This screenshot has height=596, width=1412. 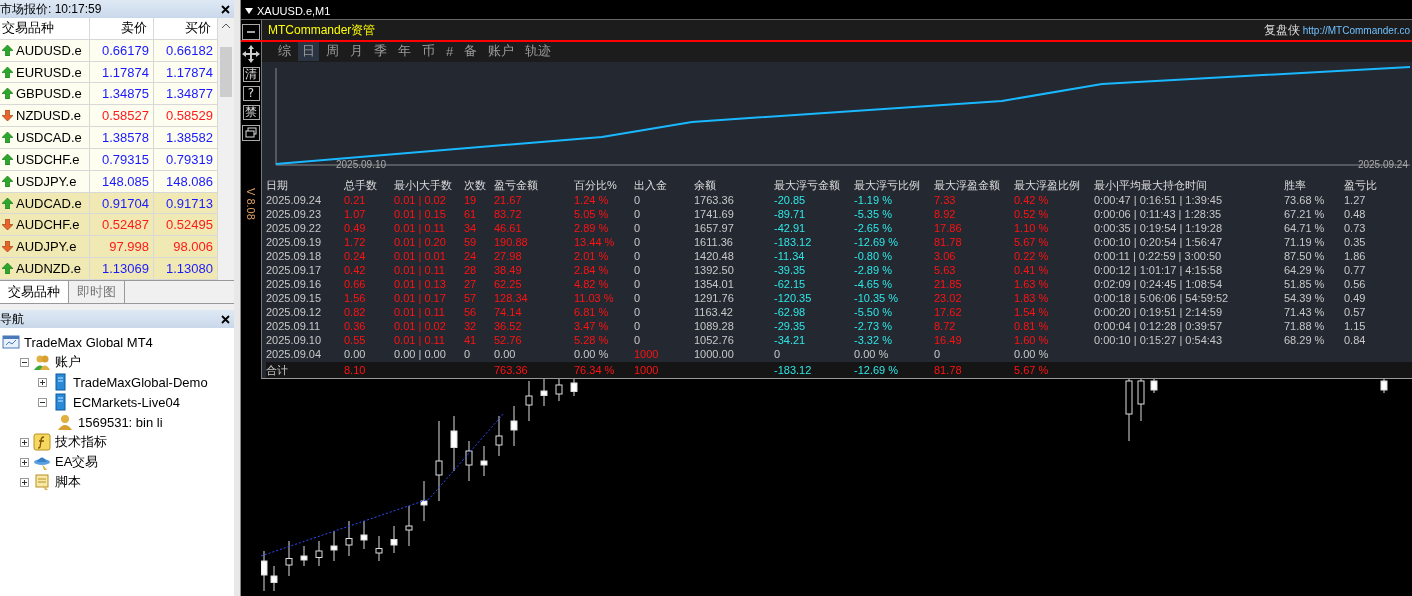 I want to click on side-button: 清, so click(x=251, y=74).